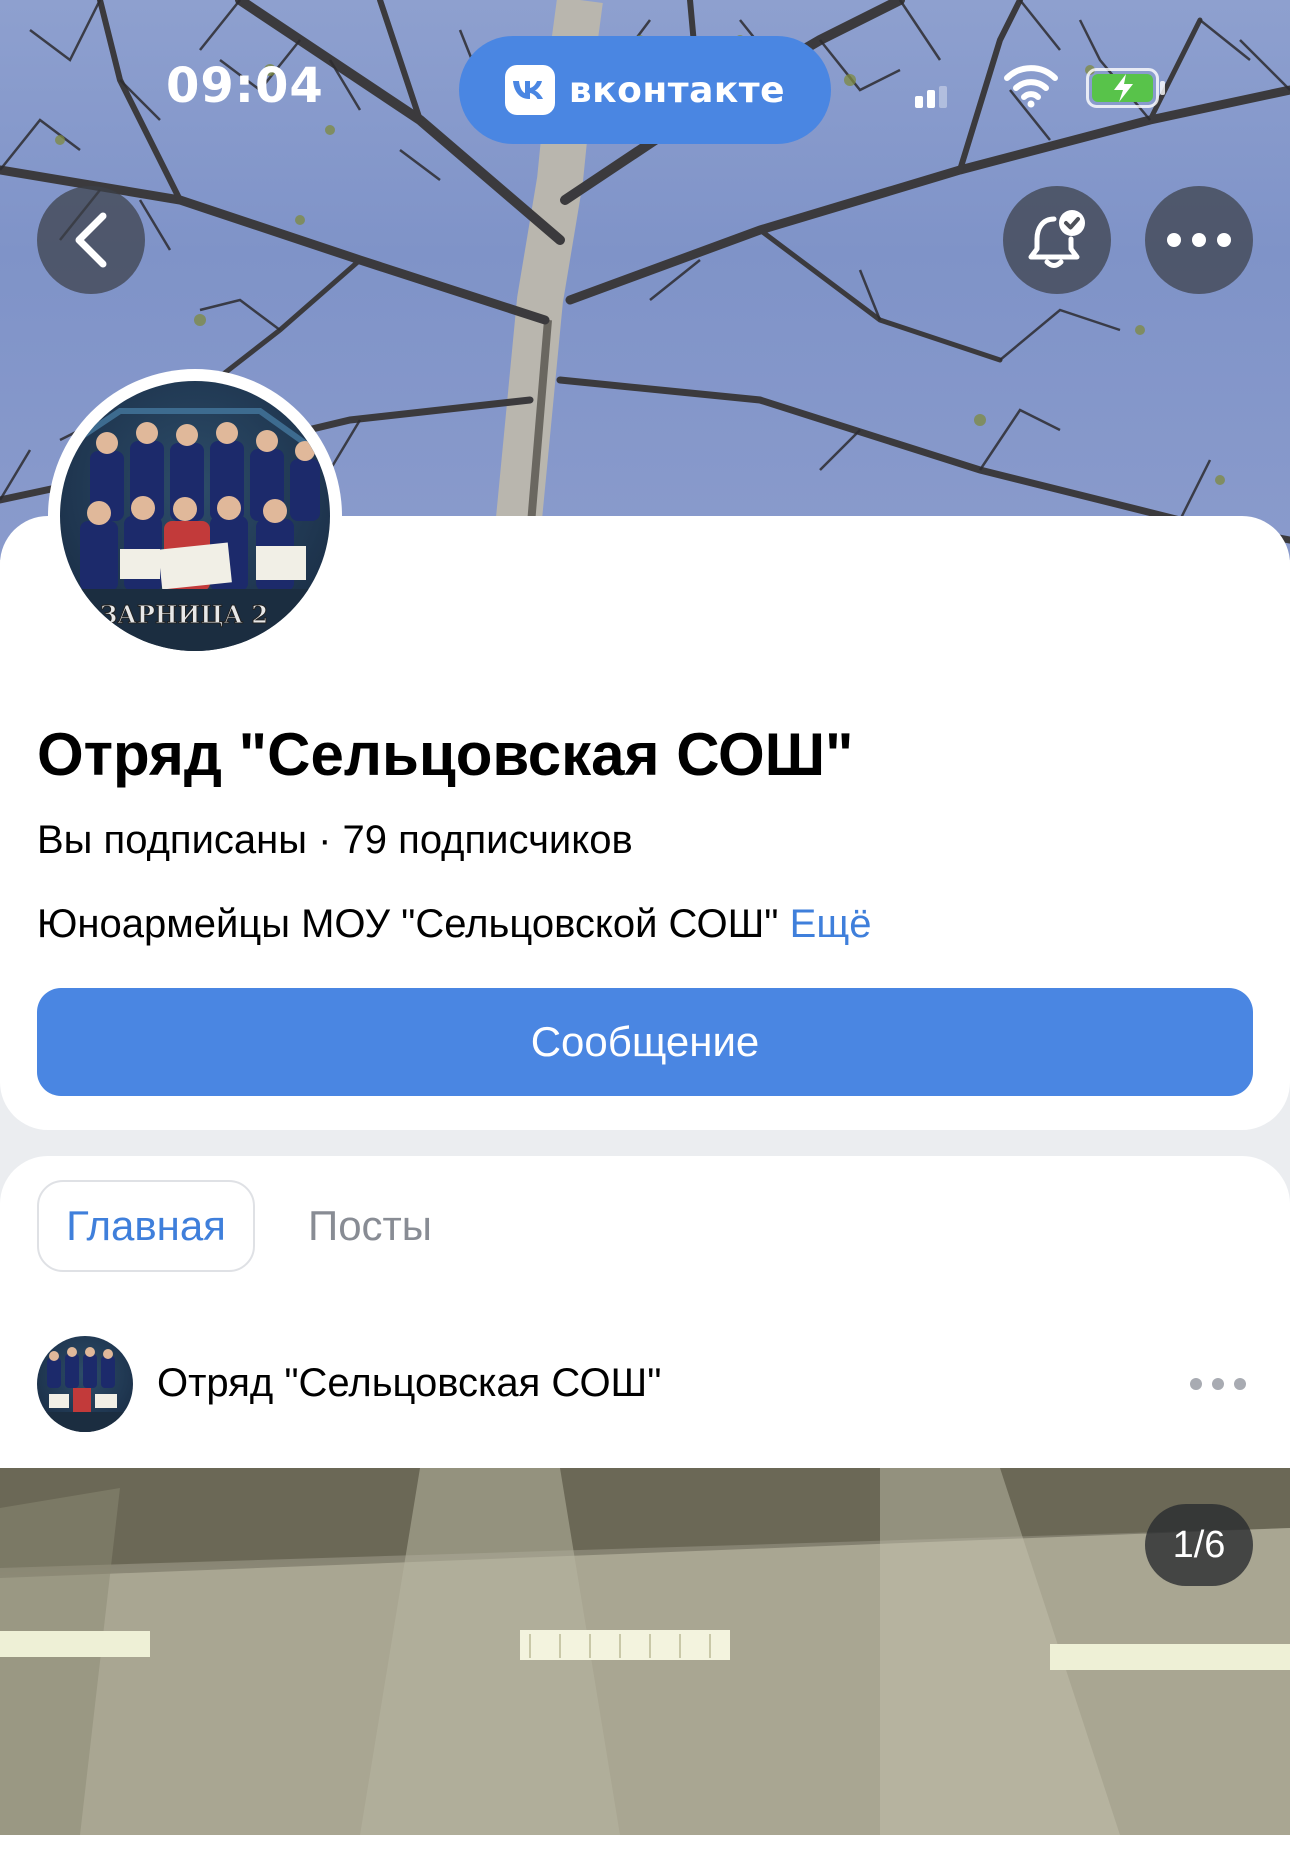  Describe the element at coordinates (1199, 1545) in the screenshot. I see `photo-counter: 1/6` at that location.